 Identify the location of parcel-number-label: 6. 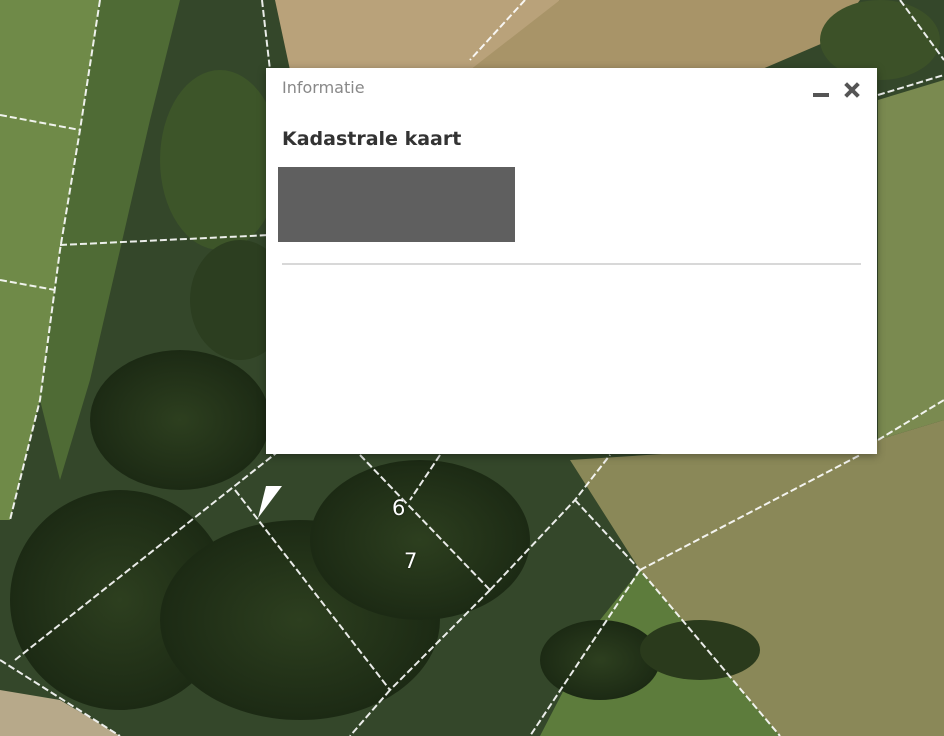
(399, 508).